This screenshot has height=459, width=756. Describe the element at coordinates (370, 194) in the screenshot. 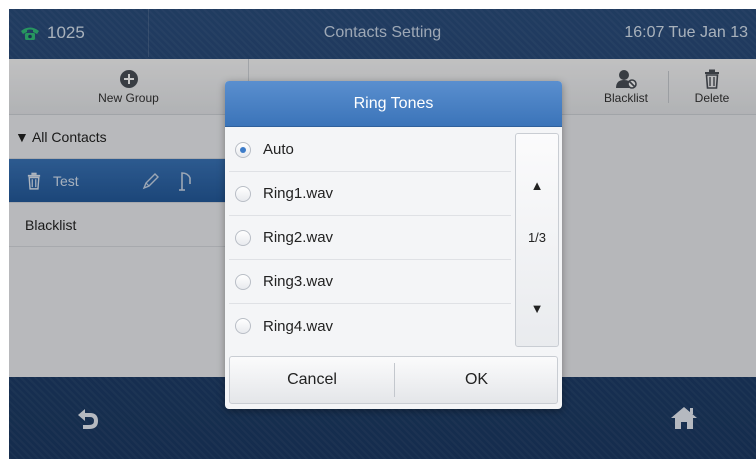

I see `ringtone-option-ring1: Ring1.wav` at that location.